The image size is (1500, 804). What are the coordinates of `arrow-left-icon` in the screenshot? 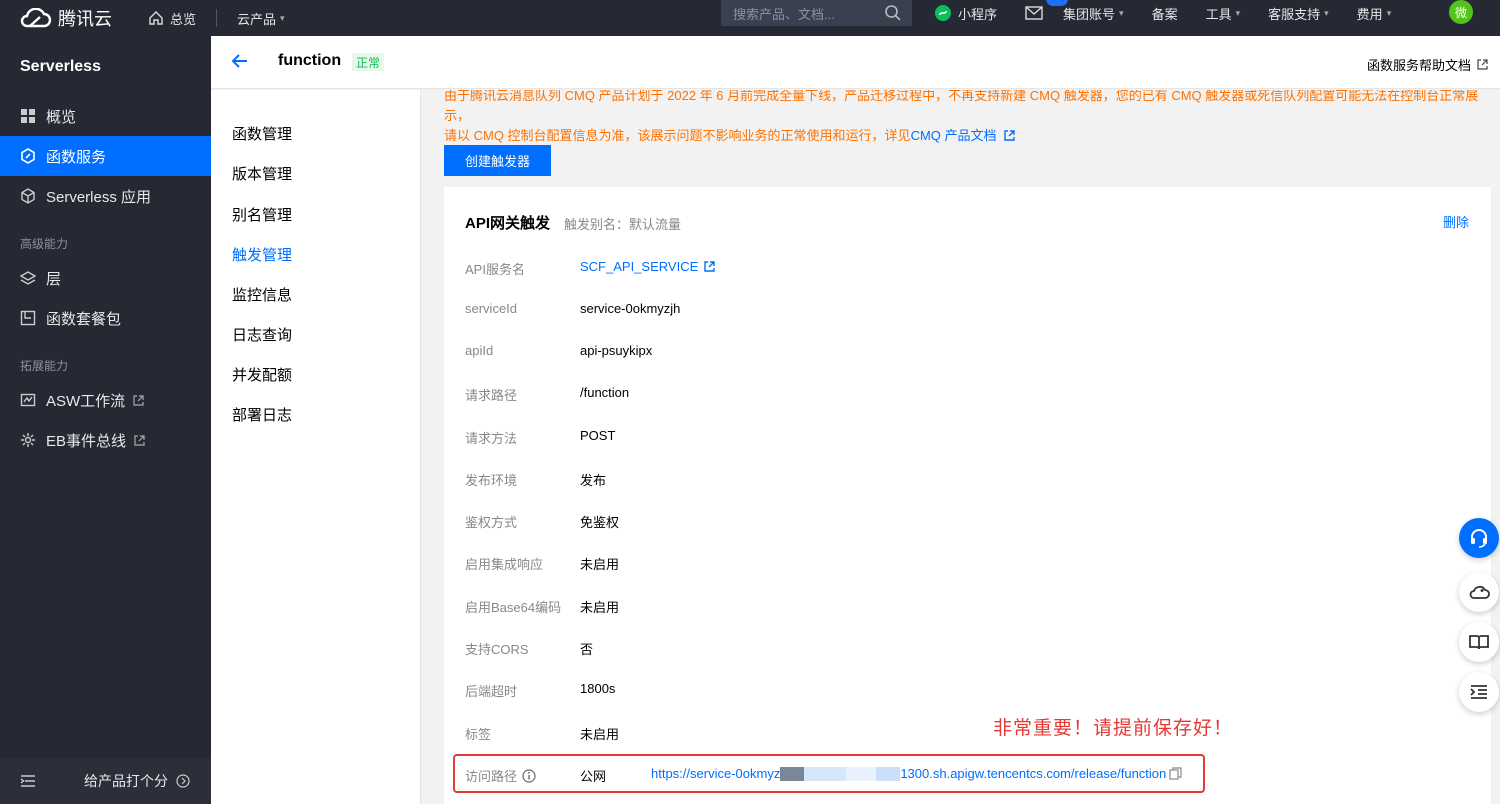 It's located at (240, 61).